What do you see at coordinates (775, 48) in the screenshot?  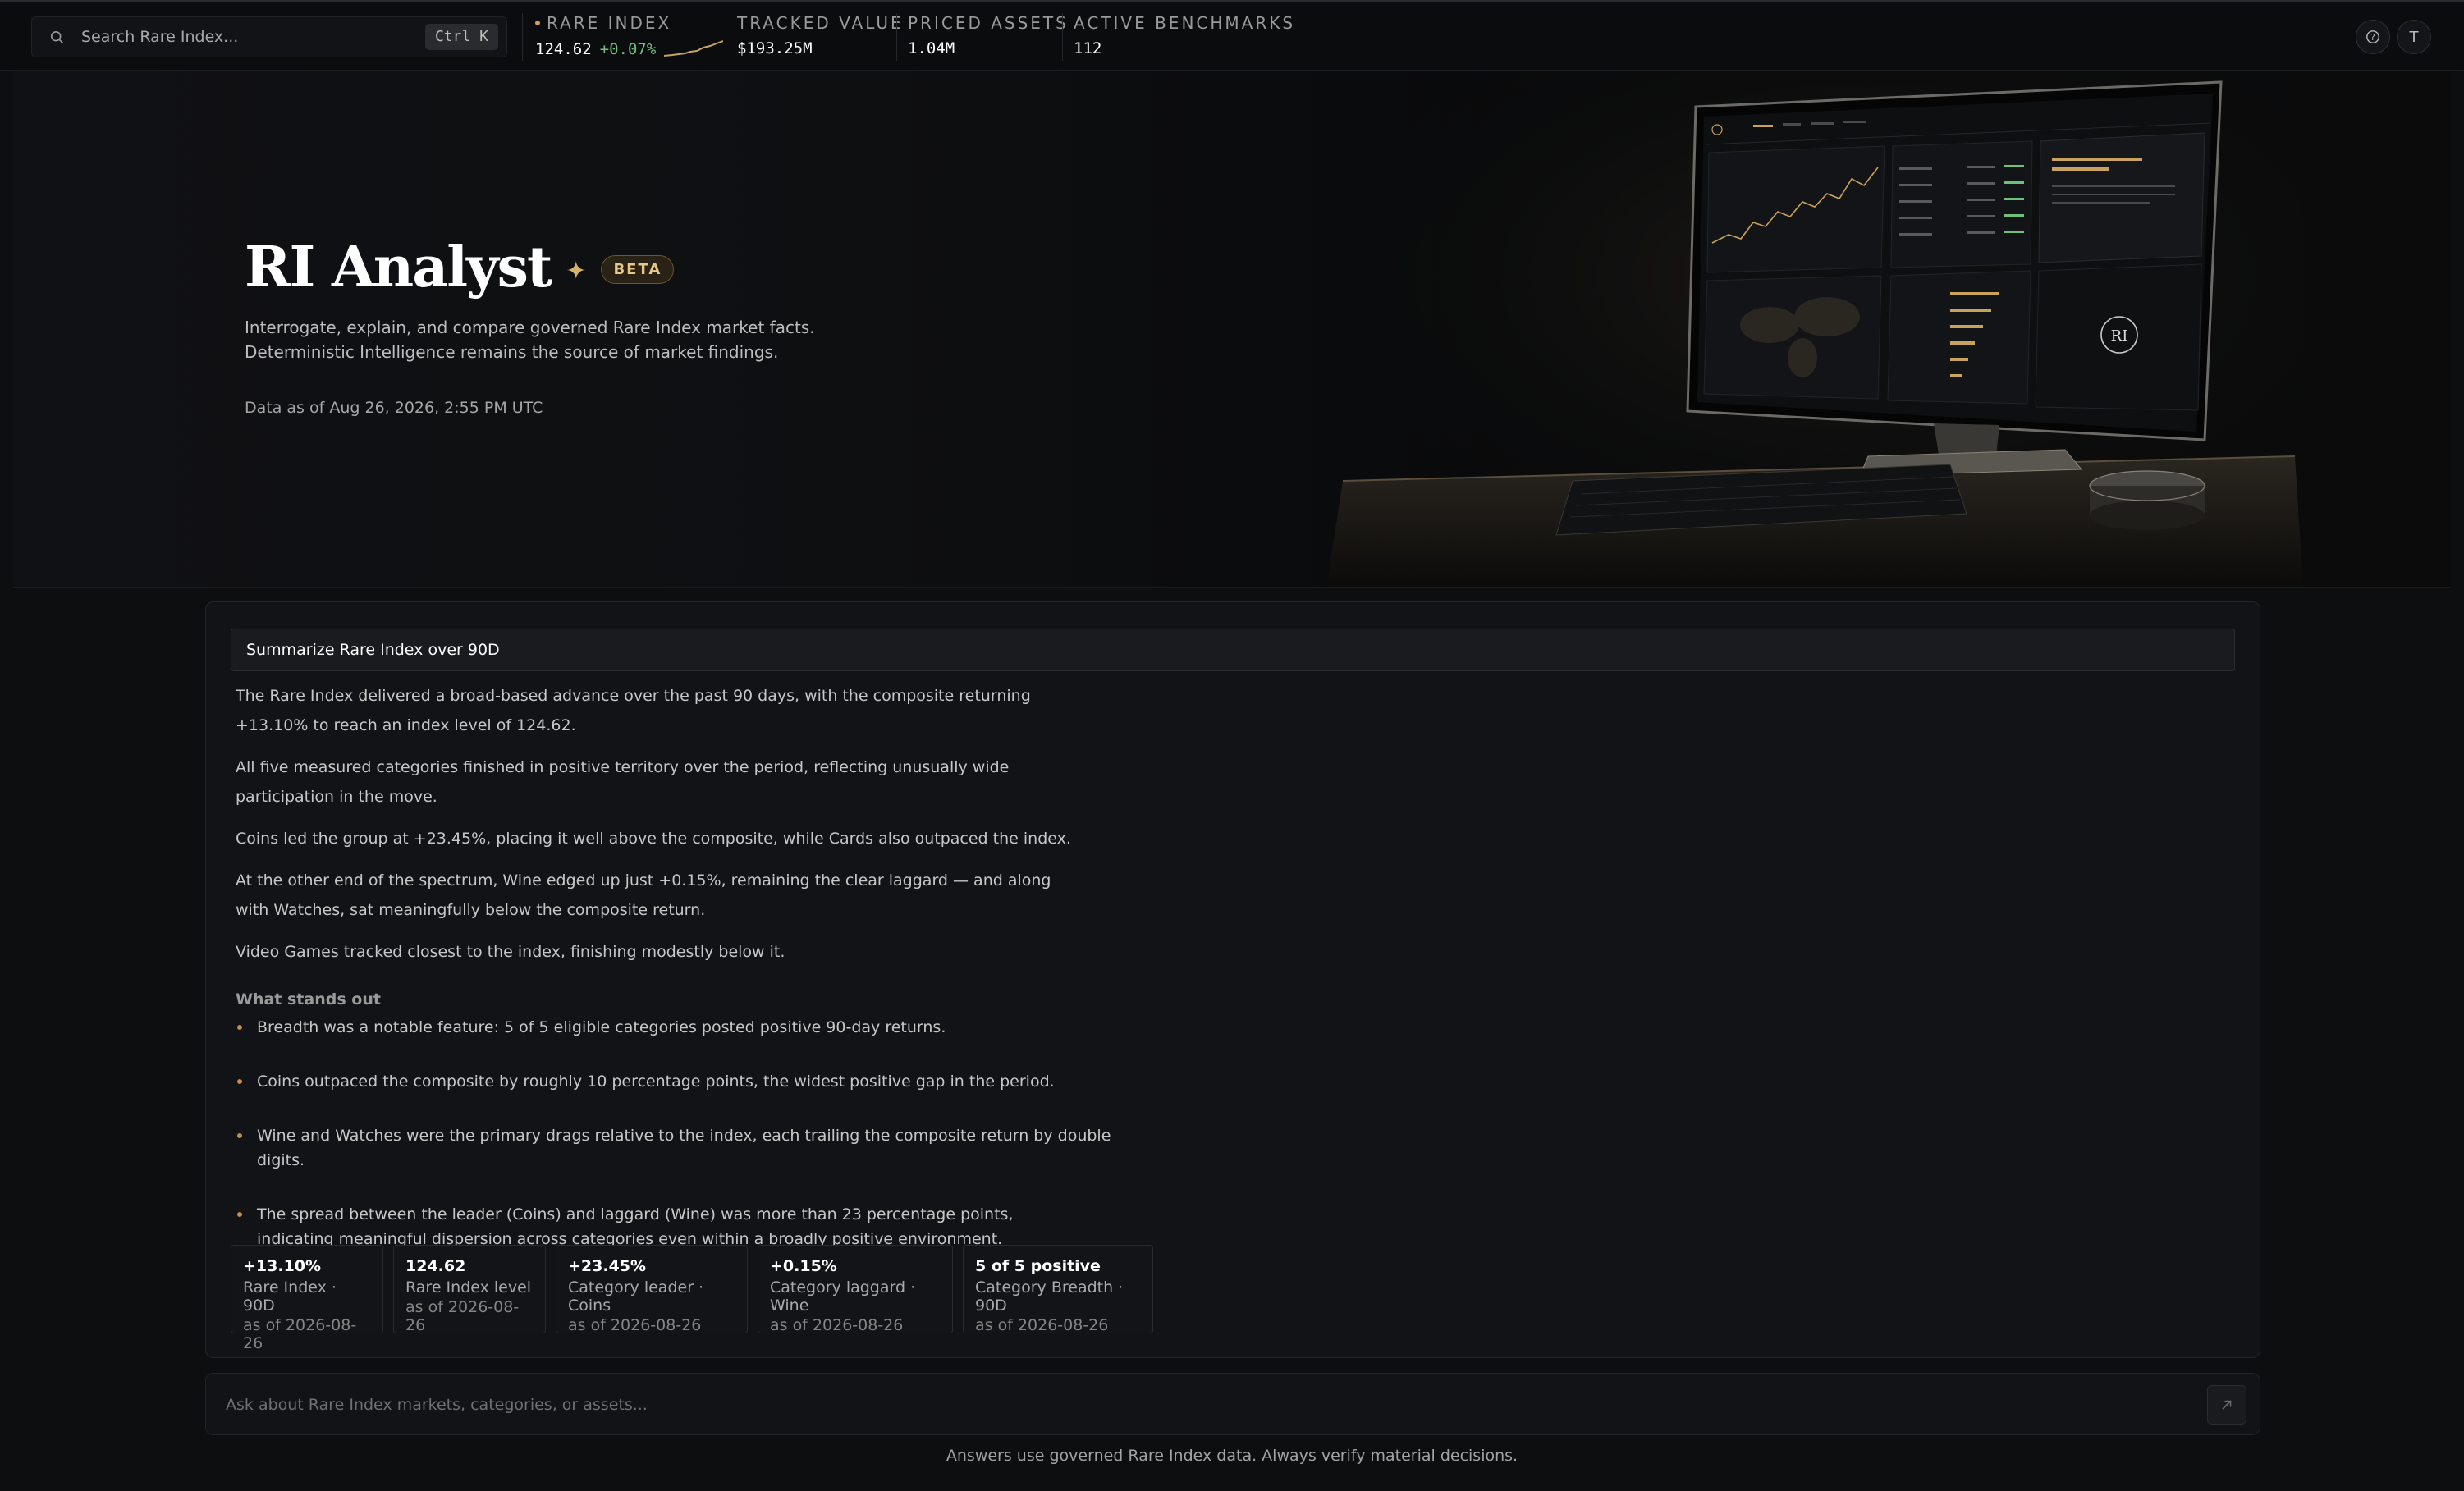 I see `ticker-value: $193.25M` at bounding box center [775, 48].